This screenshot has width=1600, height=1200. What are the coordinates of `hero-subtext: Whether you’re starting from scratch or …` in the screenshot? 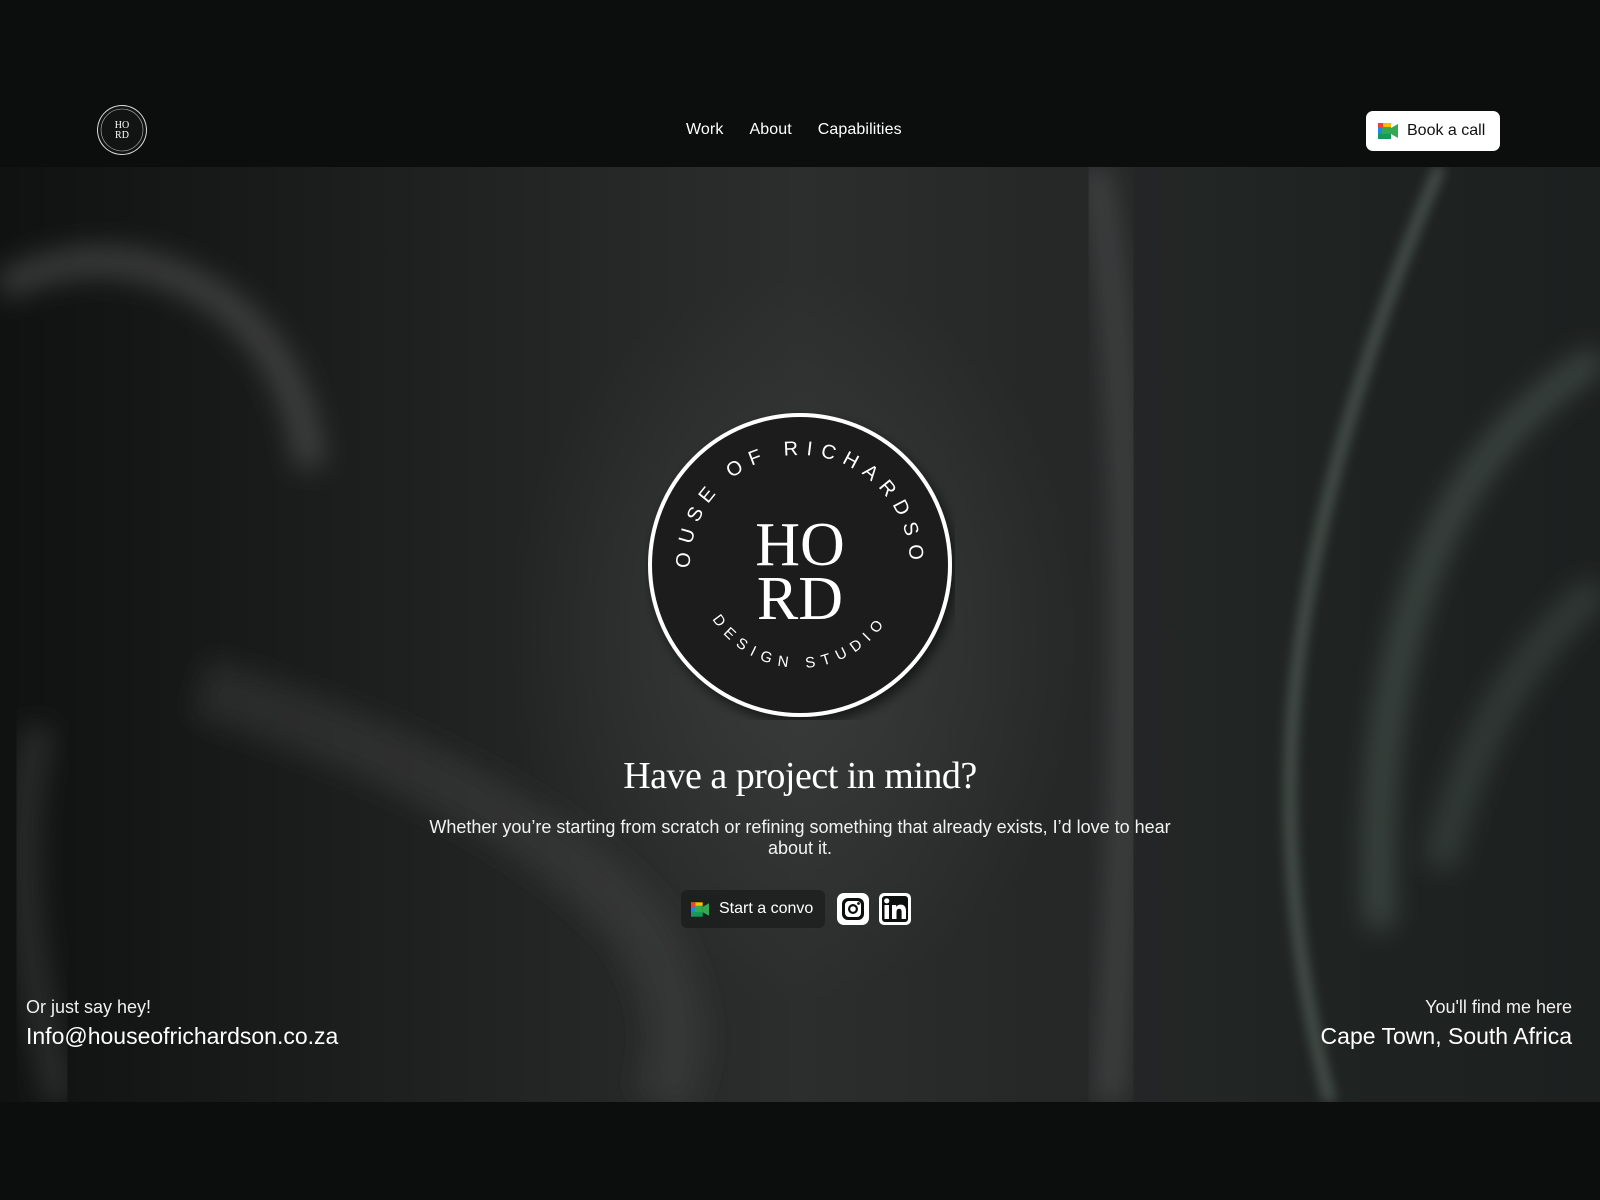 It's located at (800, 837).